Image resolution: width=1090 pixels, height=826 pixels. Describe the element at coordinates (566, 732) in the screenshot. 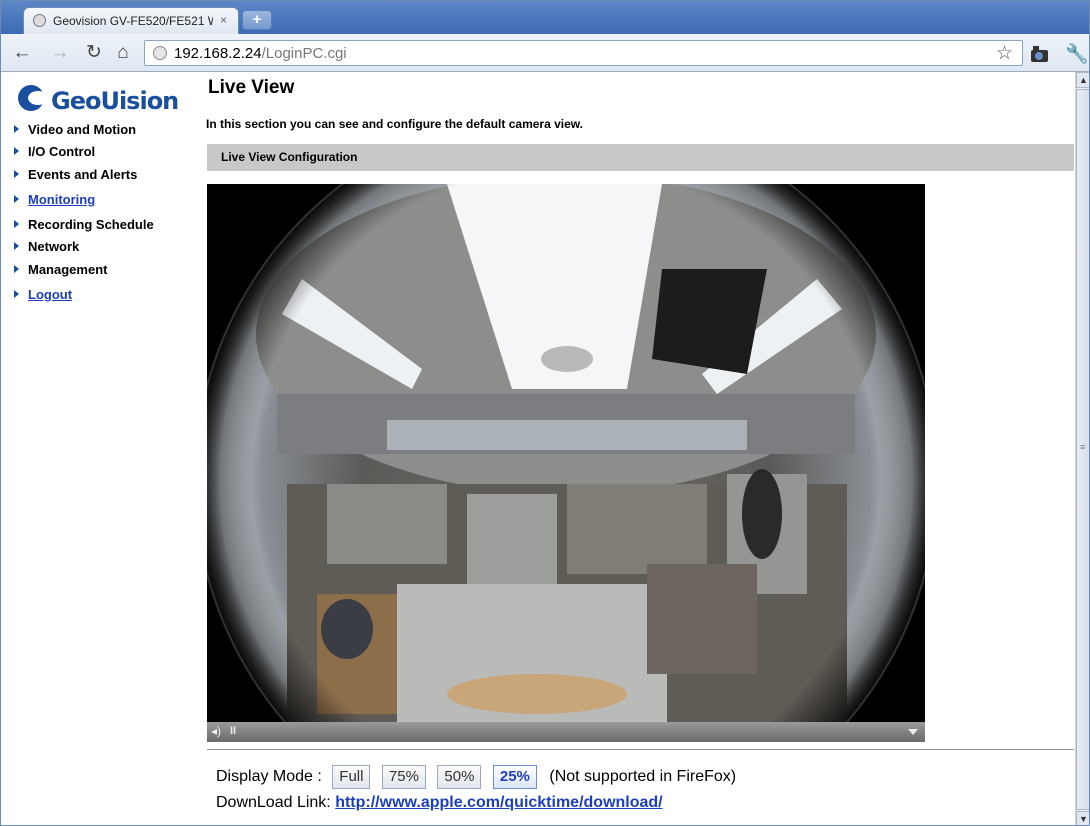

I see `player-controls: ◂) II` at that location.